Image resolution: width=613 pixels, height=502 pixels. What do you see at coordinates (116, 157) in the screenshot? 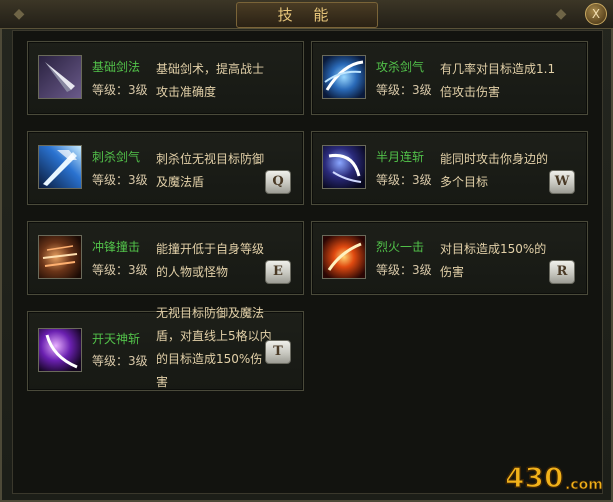
I see `skill-name: 刺杀剑气` at bounding box center [116, 157].